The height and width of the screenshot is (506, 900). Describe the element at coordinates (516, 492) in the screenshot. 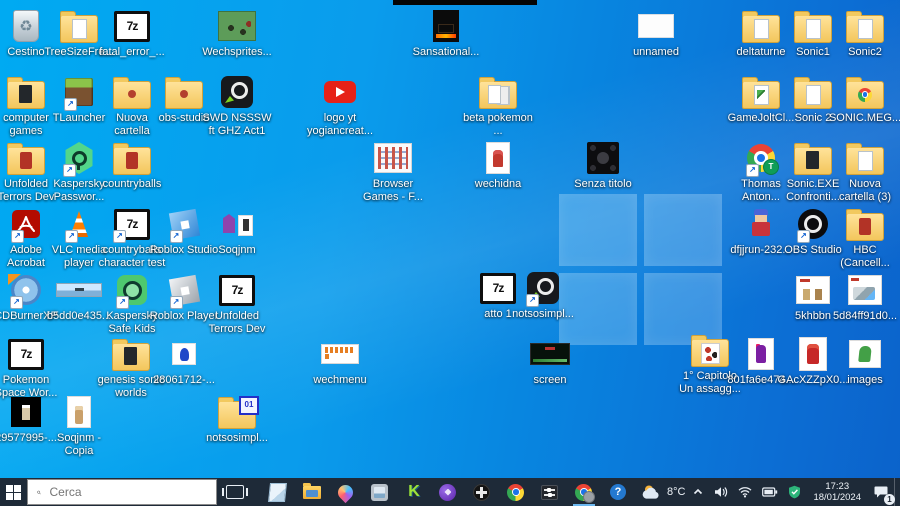

I see `taskbar-app-chrome` at that location.